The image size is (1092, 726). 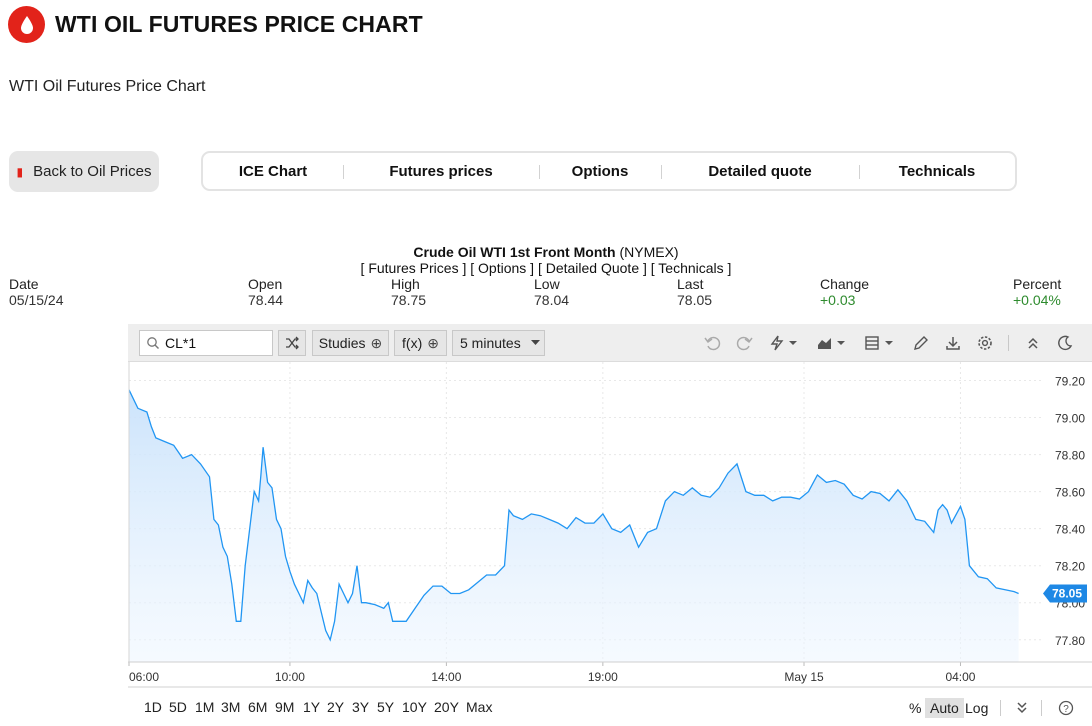 What do you see at coordinates (405, 284) in the screenshot?
I see `stat-label: High` at bounding box center [405, 284].